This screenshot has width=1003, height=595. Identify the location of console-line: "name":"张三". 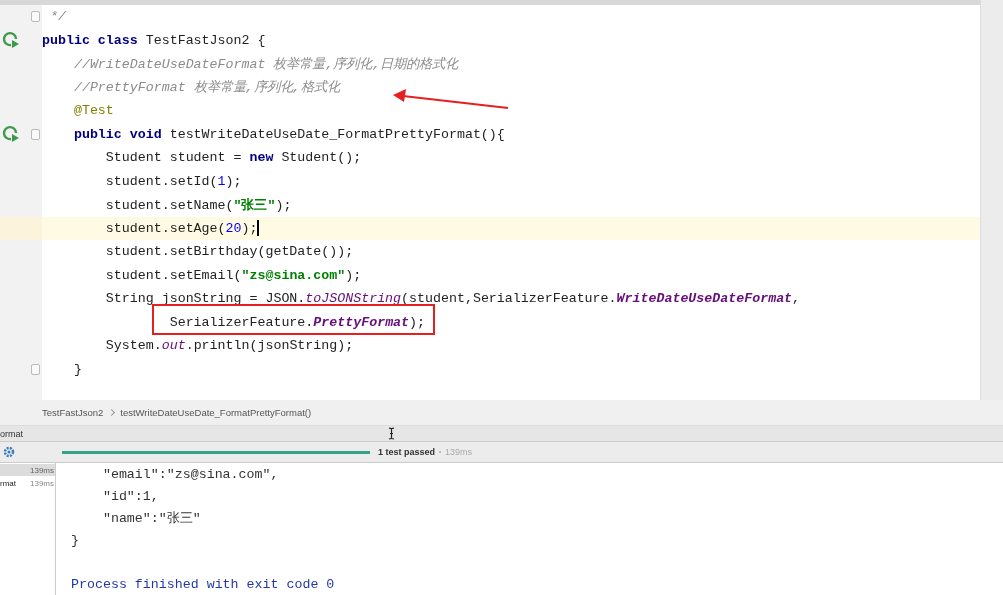
(151, 518).